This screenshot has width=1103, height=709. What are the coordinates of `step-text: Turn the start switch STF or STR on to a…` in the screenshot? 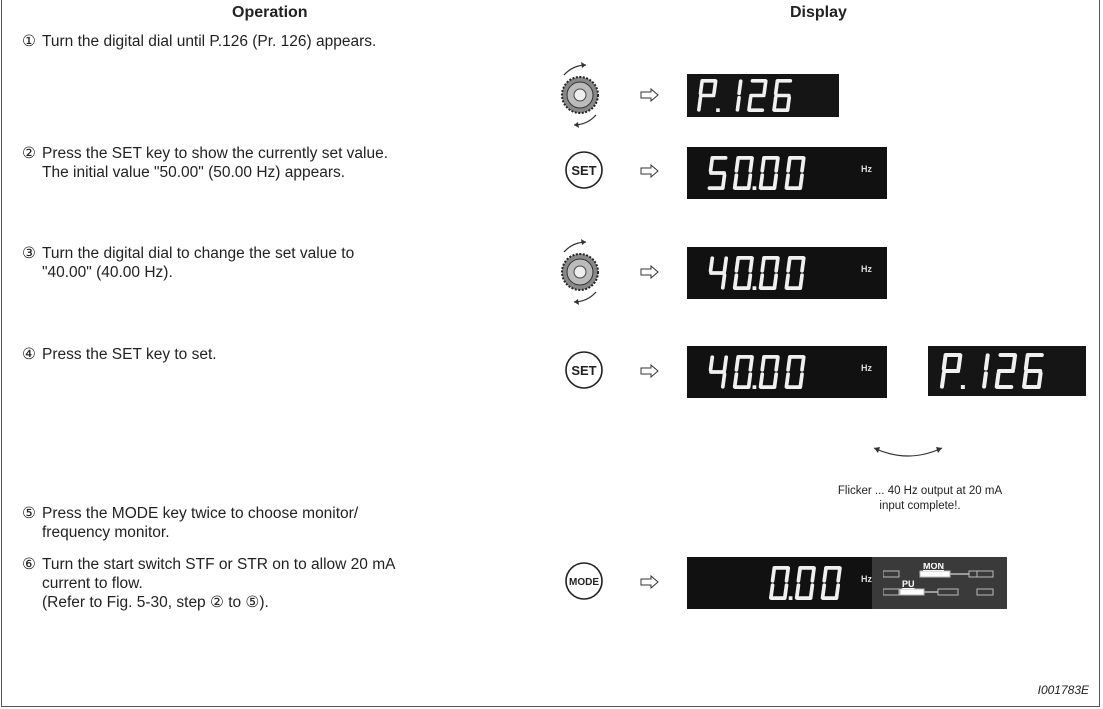 It's located at (219, 564).